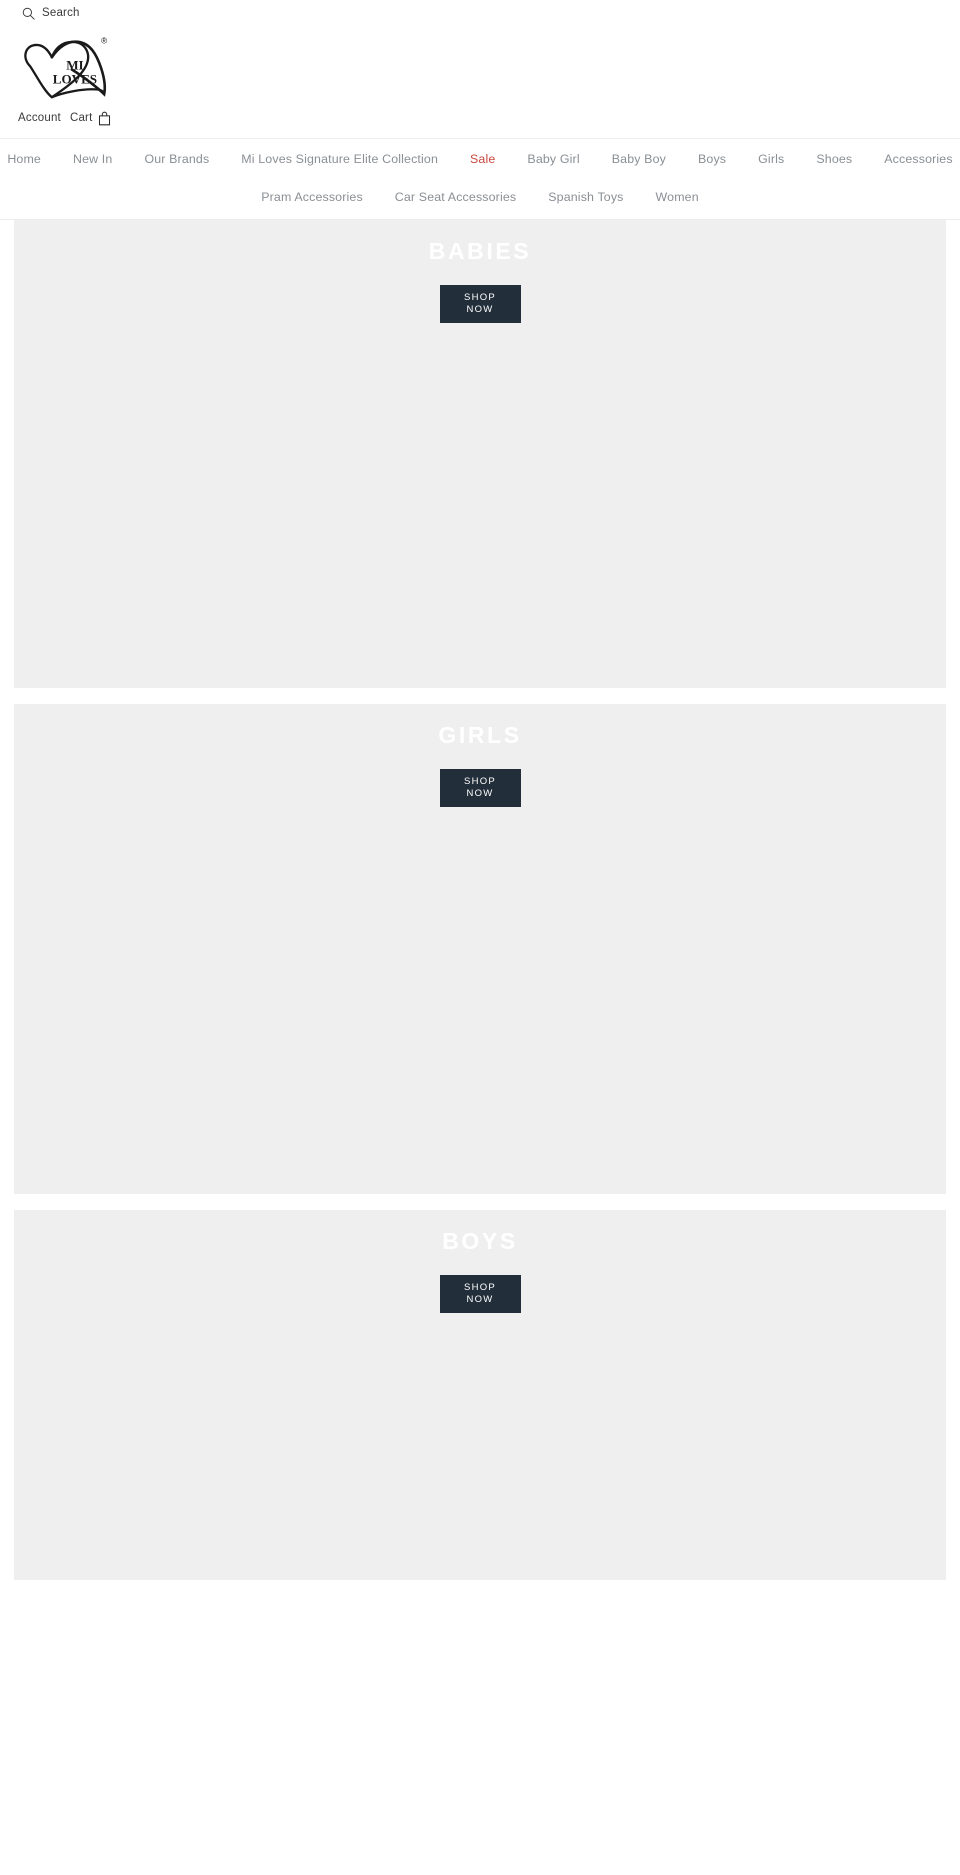  I want to click on nav-item-car-seat-accessories: Car Seat Accessories, so click(455, 197).